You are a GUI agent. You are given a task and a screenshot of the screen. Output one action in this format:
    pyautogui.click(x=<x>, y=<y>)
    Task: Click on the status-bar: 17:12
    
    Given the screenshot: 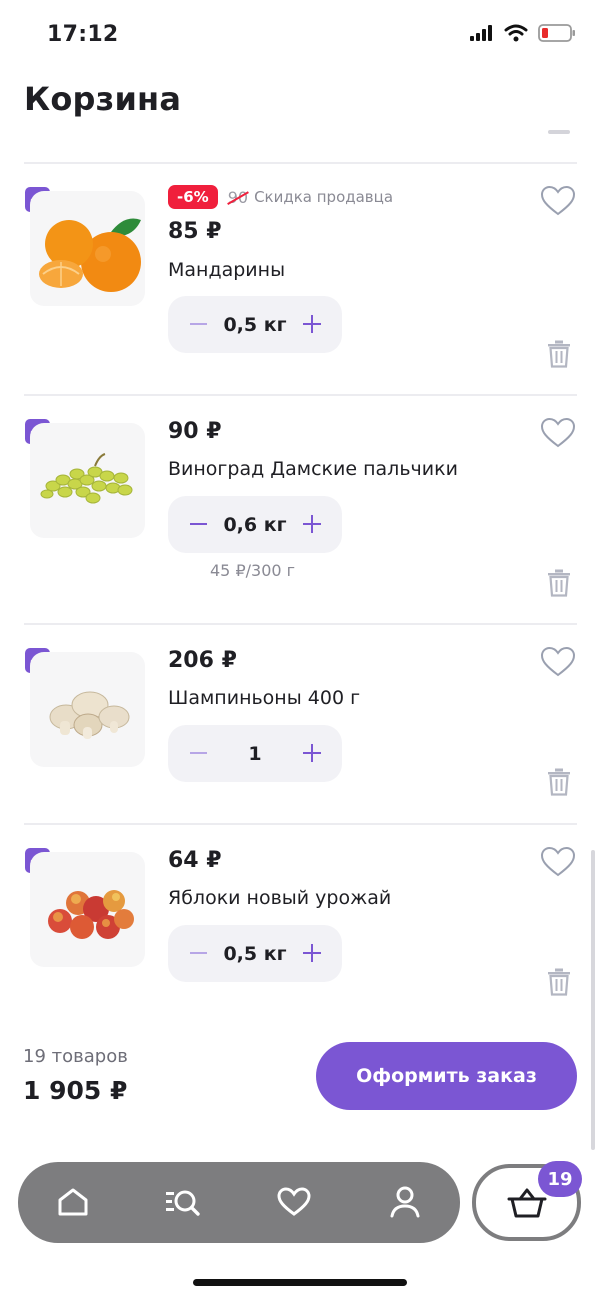 What is the action you would take?
    pyautogui.click(x=300, y=36)
    